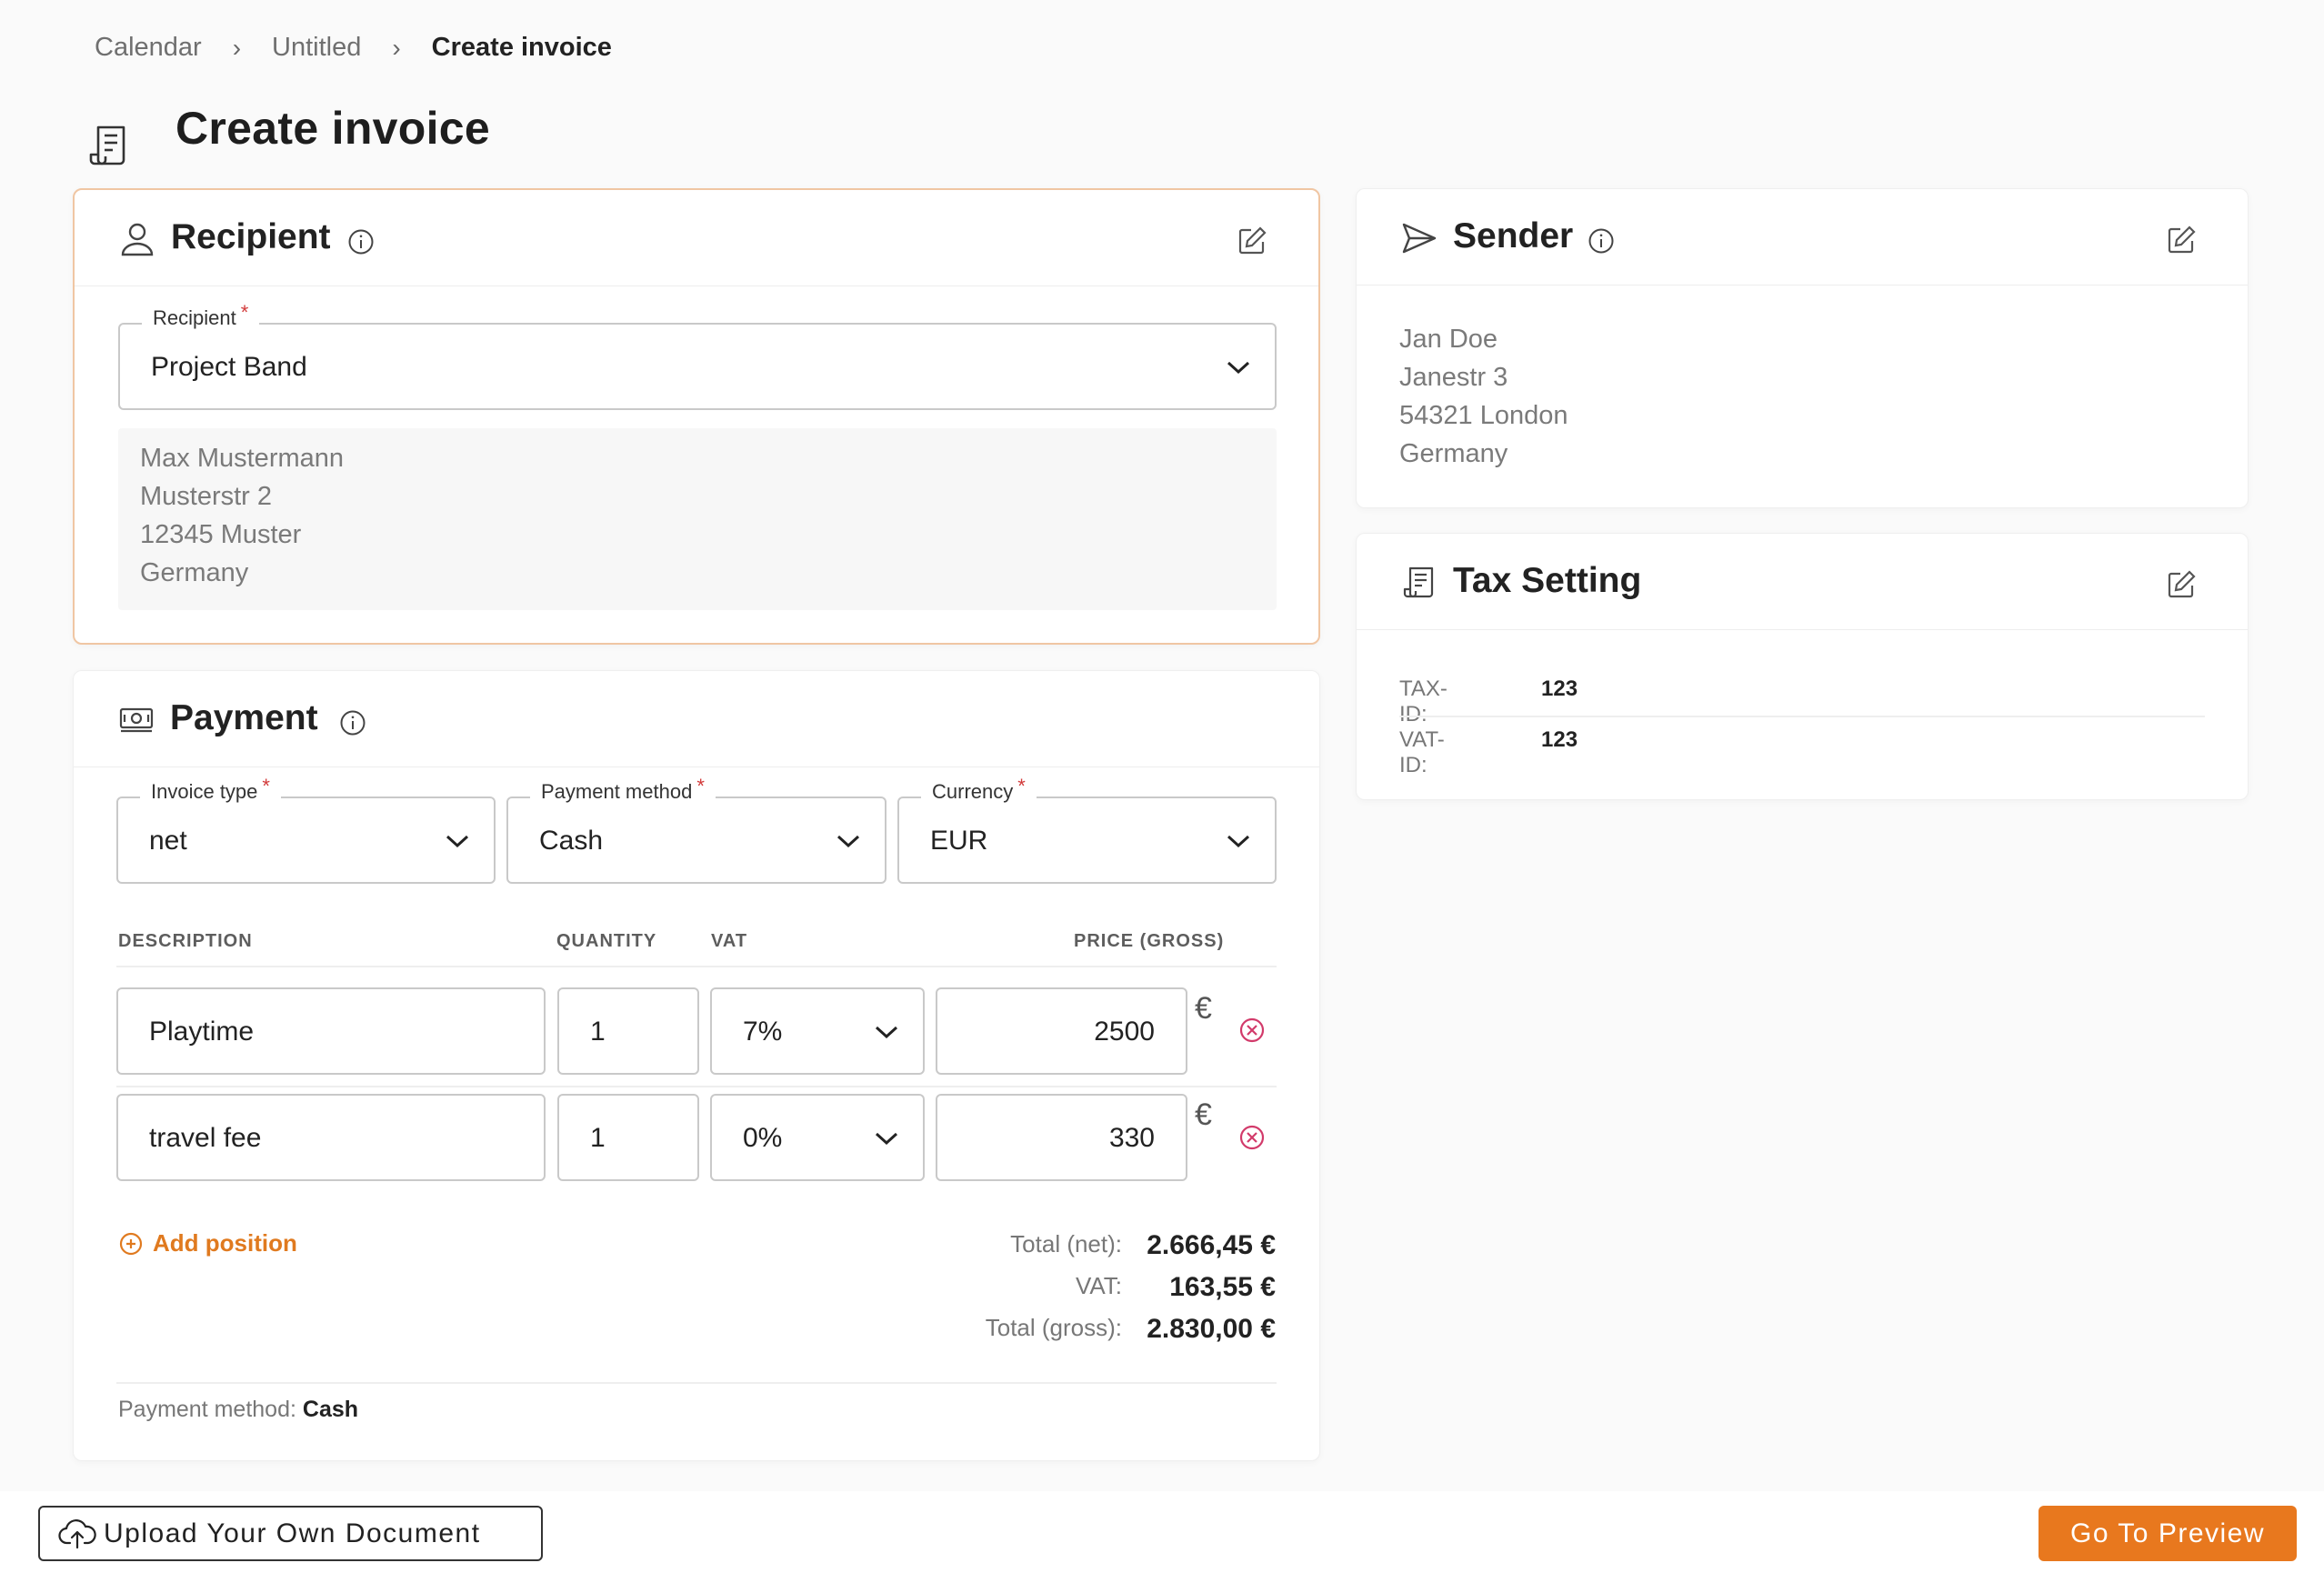 Image resolution: width=2324 pixels, height=1593 pixels. What do you see at coordinates (959, 841) in the screenshot?
I see `currency-value: EUR` at bounding box center [959, 841].